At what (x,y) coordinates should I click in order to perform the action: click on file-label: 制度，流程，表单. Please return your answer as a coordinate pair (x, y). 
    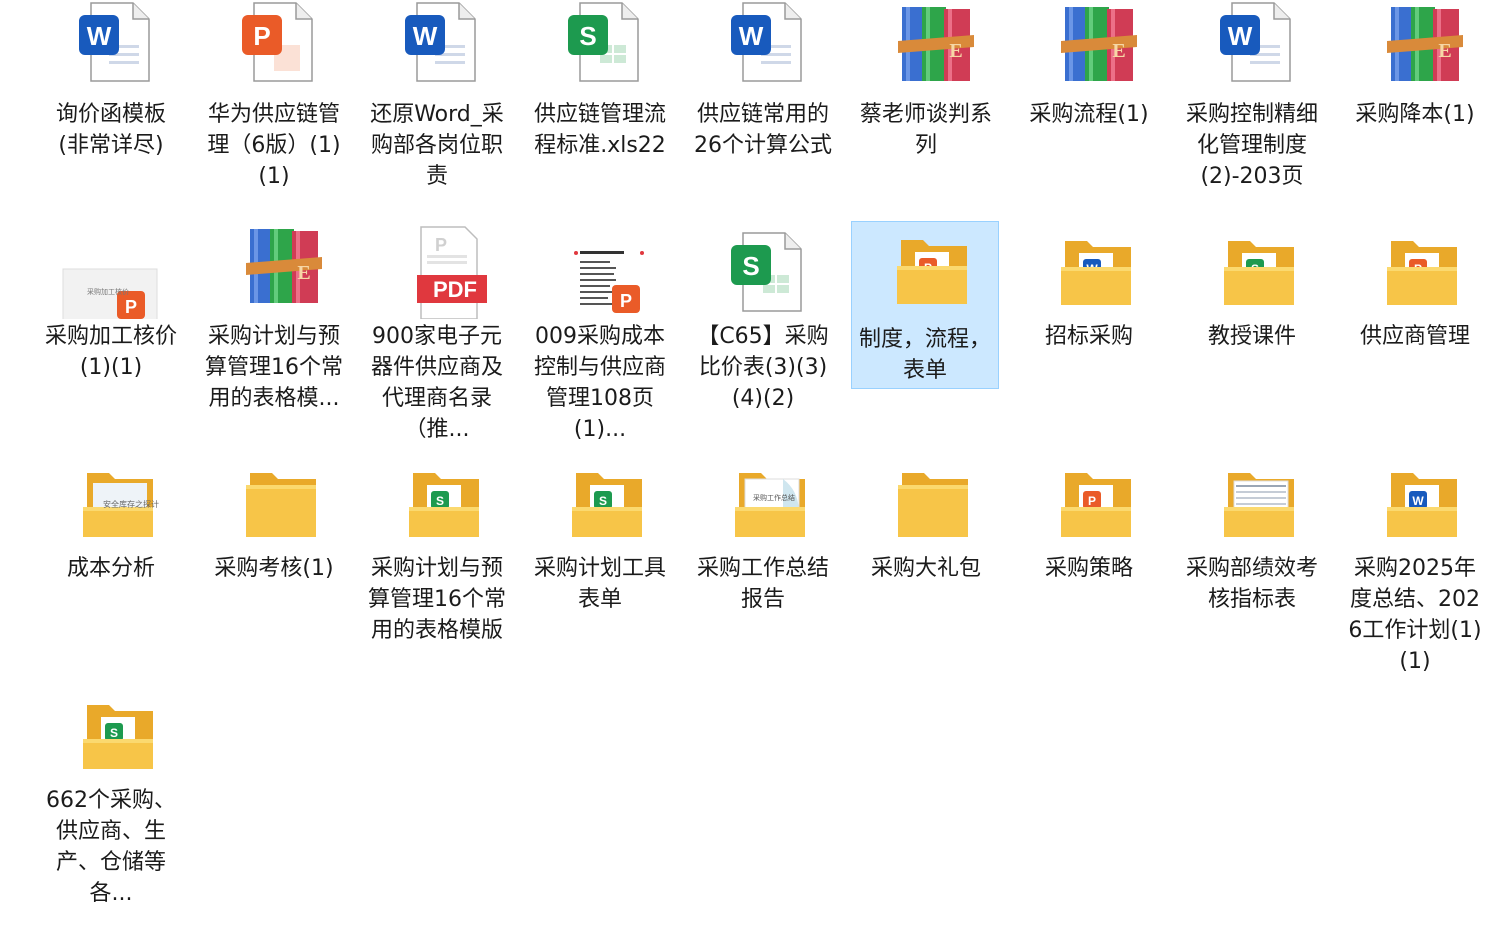
    Looking at the image, I should click on (924, 355).